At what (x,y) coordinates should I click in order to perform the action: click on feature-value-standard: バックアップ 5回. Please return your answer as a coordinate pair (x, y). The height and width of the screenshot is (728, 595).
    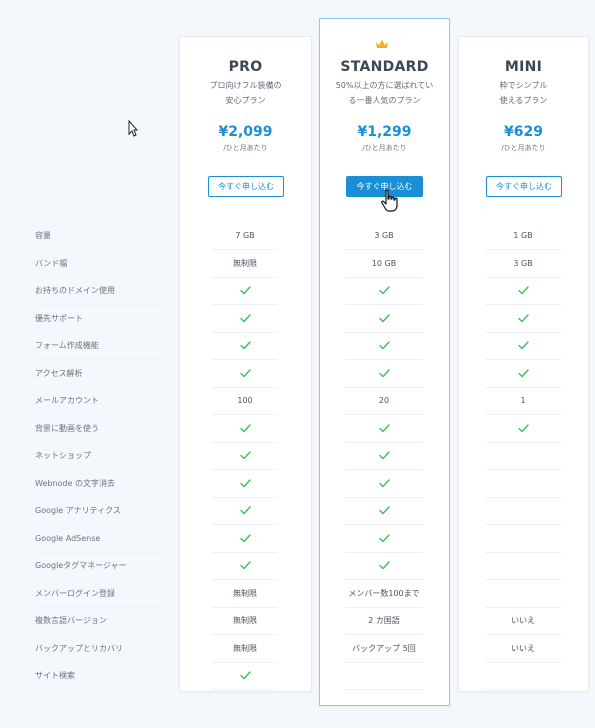
    Looking at the image, I should click on (384, 649).